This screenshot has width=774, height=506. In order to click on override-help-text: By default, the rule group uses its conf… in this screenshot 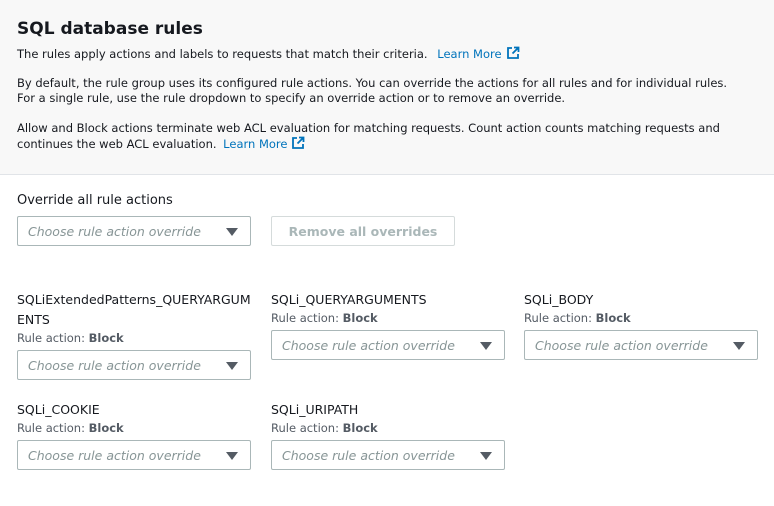, I will do `click(372, 90)`.